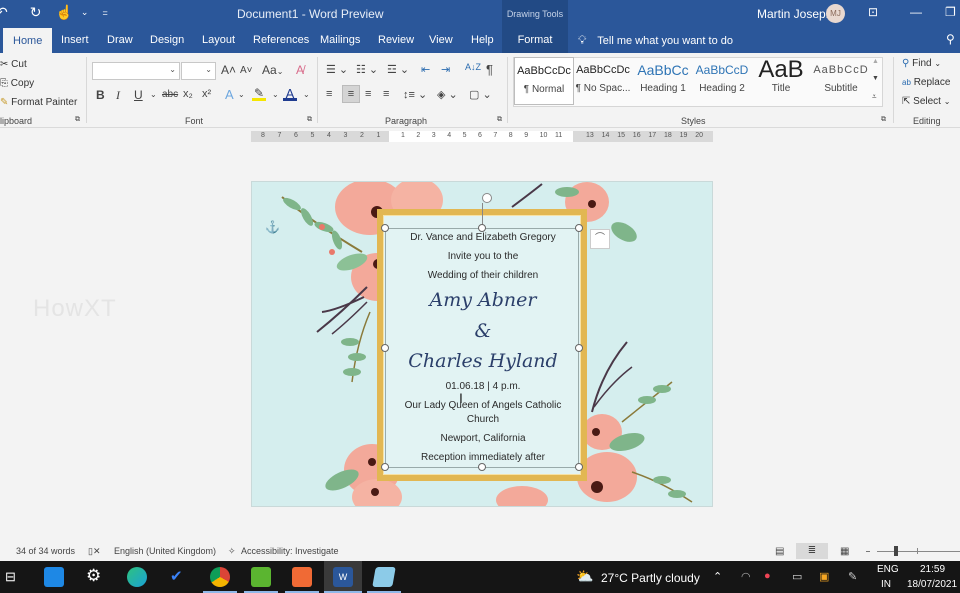  I want to click on resize-handle-left, so click(385, 348).